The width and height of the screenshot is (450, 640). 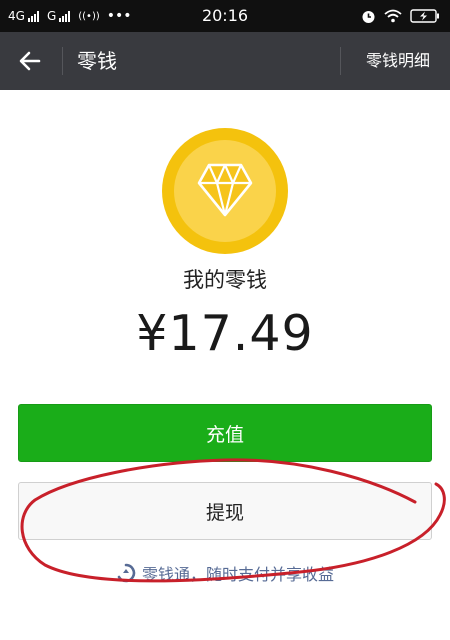 I want to click on diamond-coin-icon, so click(x=225, y=193).